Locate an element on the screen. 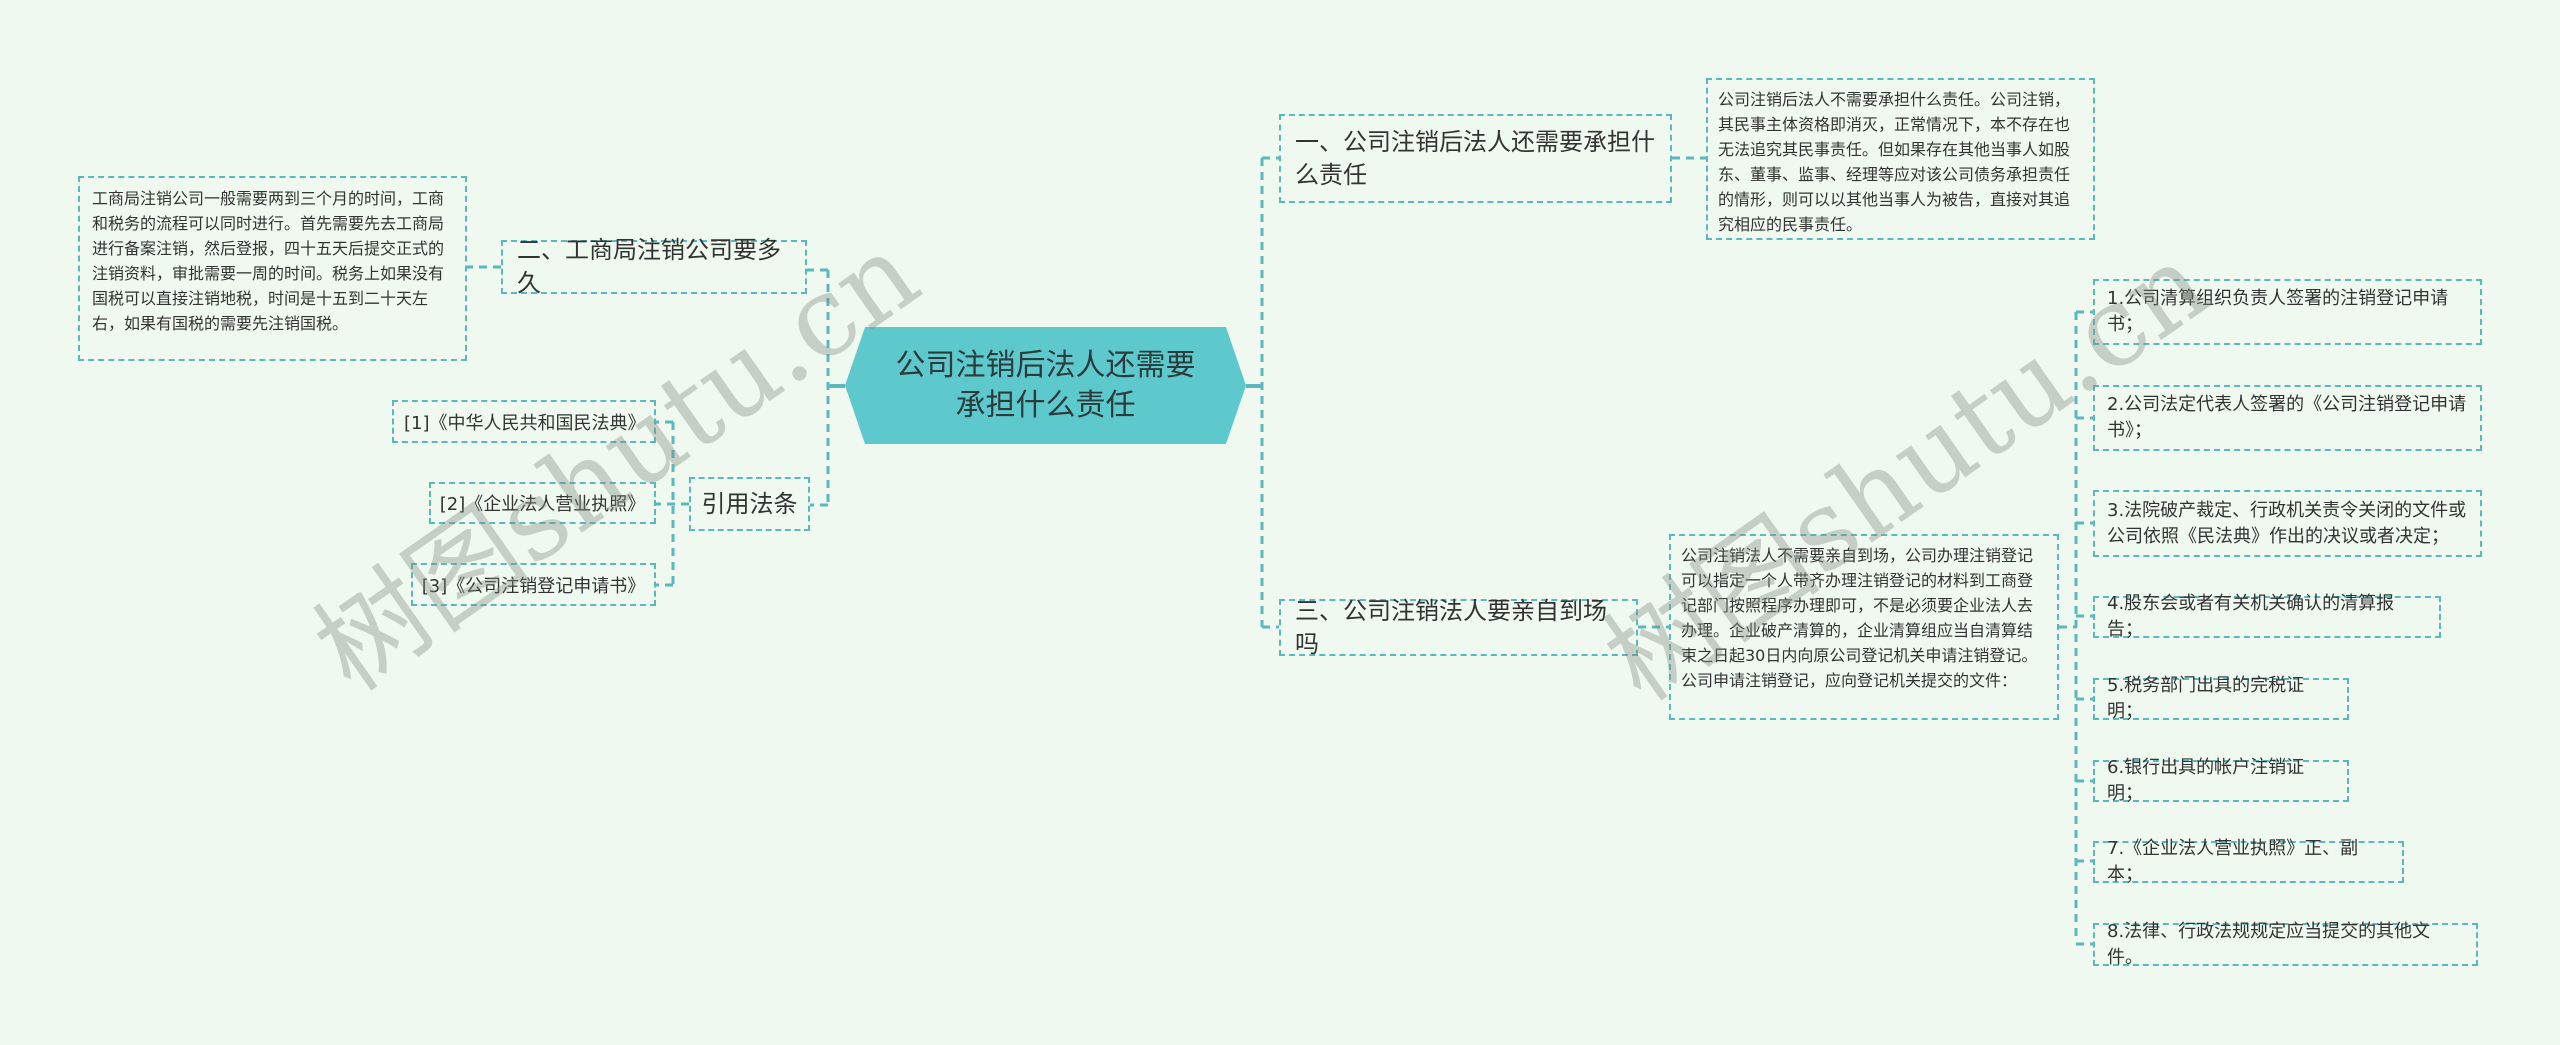 This screenshot has width=2560, height=1045. branch-3-topic: 三、公司注销法人要亲自到场吗 is located at coordinates (1458, 627).